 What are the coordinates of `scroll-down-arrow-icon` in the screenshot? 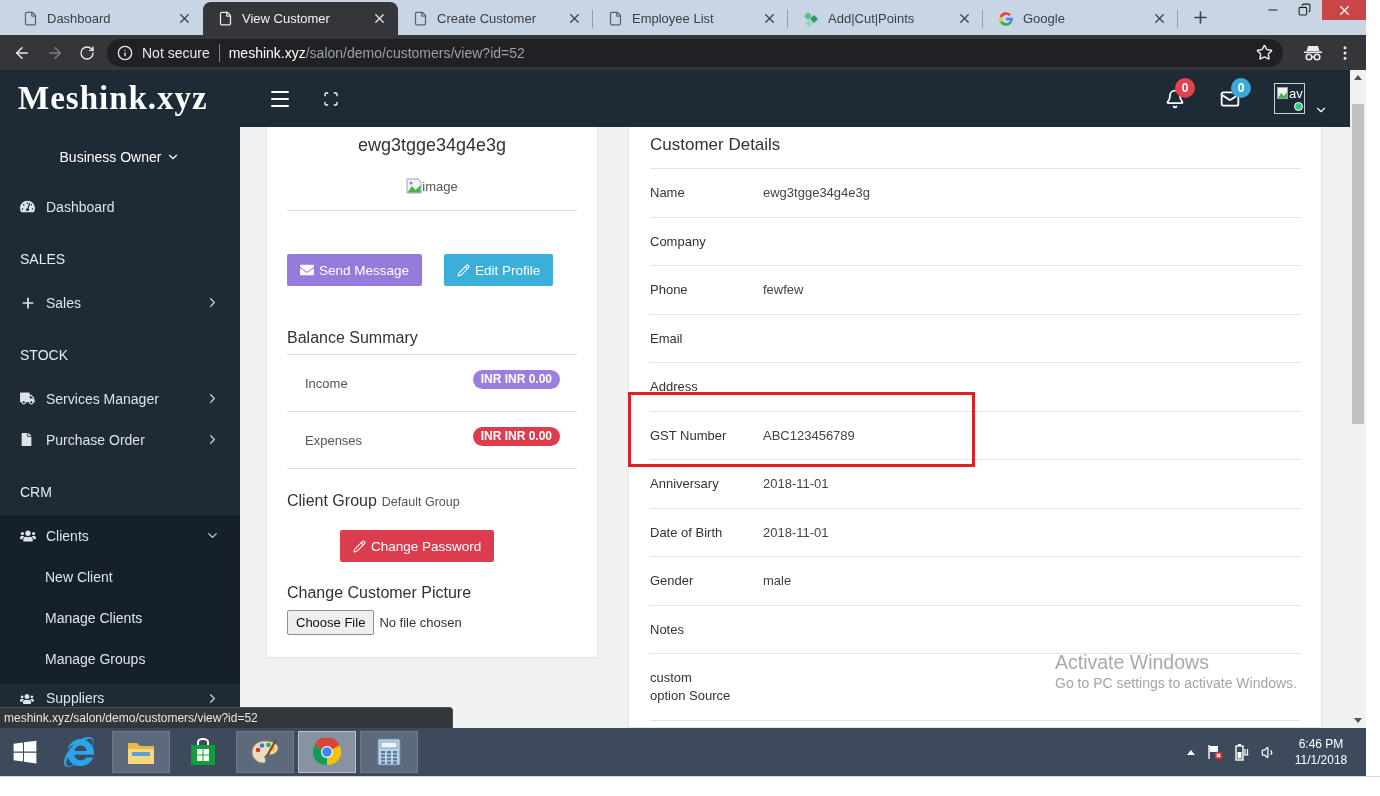 It's located at (1358, 720).